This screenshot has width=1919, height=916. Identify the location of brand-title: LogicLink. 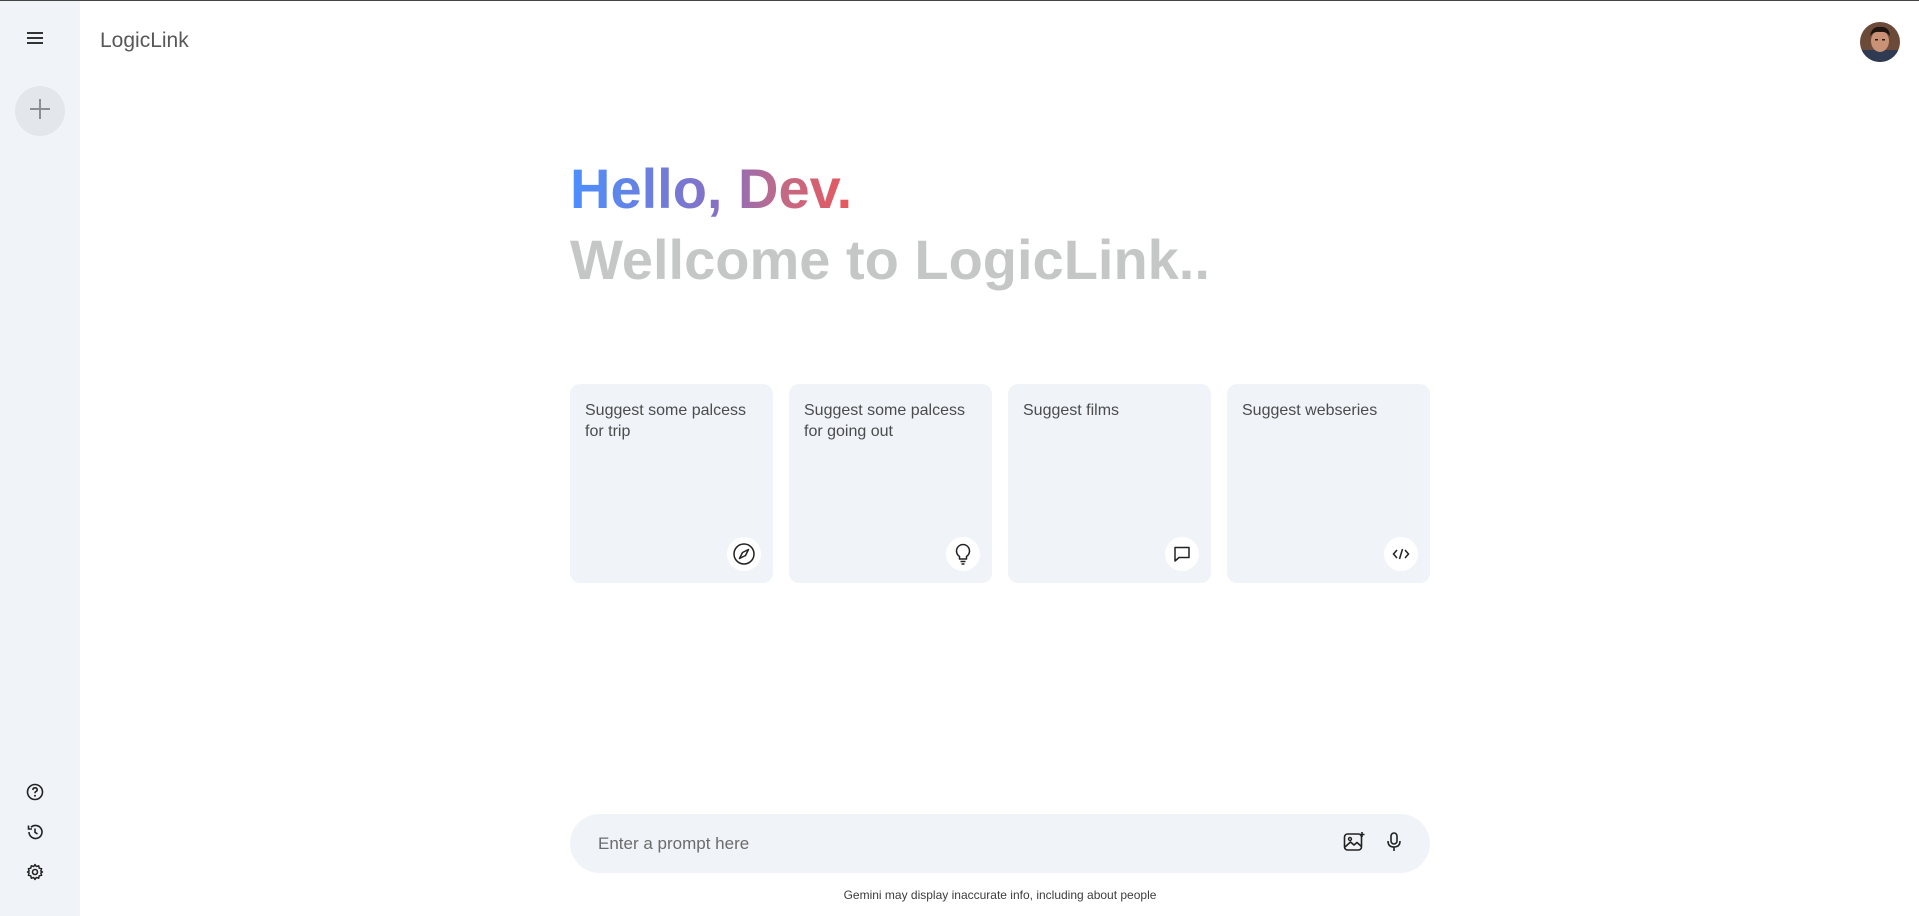
(144, 40).